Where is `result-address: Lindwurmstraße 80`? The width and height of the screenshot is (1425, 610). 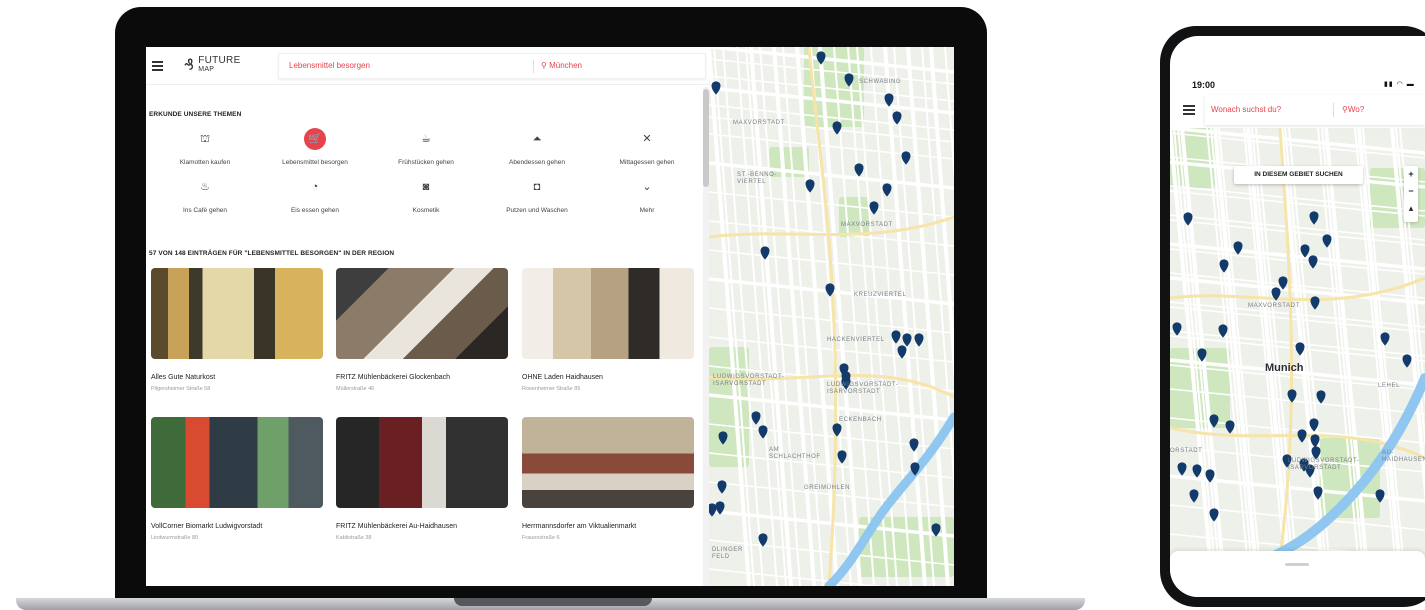 result-address: Lindwurmstraße 80 is located at coordinates (175, 538).